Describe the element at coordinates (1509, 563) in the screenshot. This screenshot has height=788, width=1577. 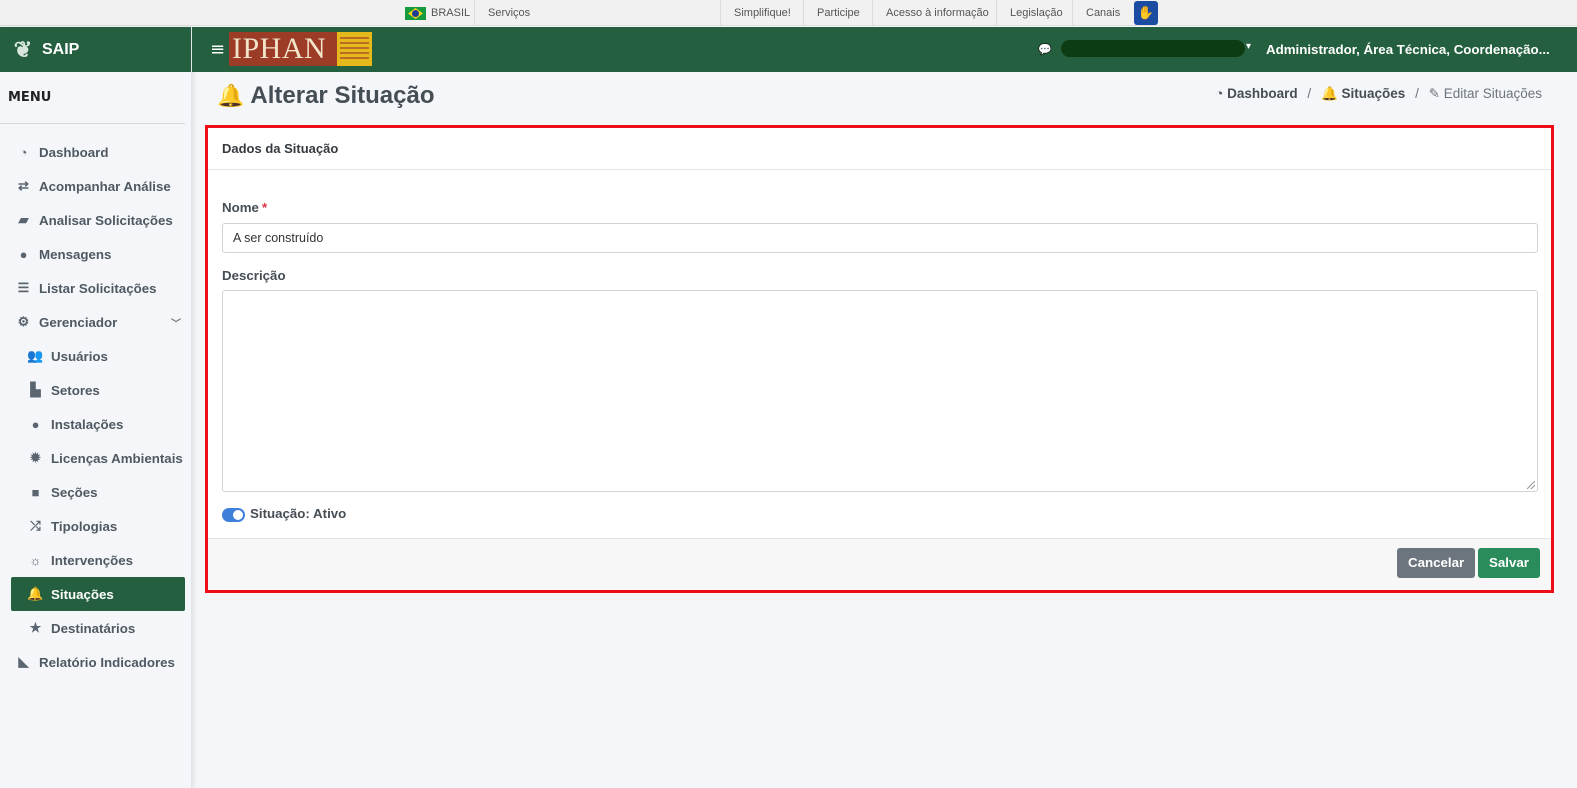
I see `save-button: Salvar` at that location.